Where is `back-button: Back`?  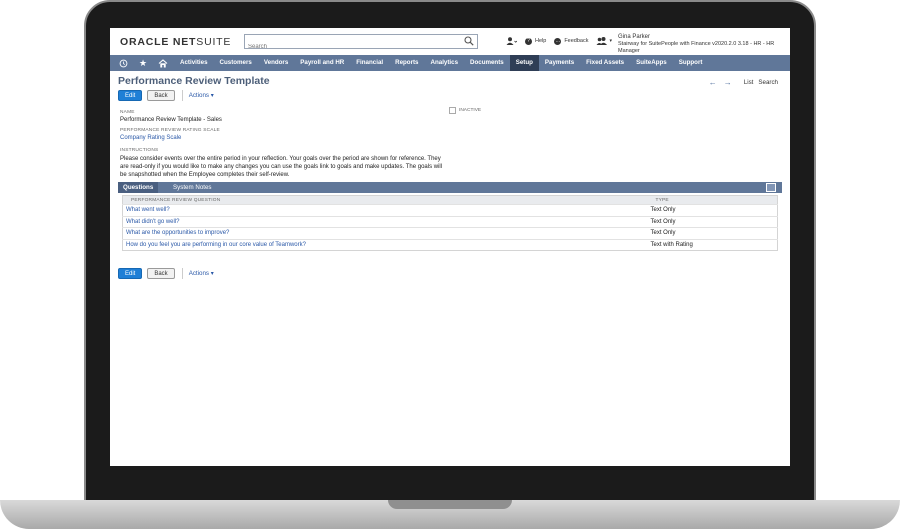
back-button: Back is located at coordinates (161, 95).